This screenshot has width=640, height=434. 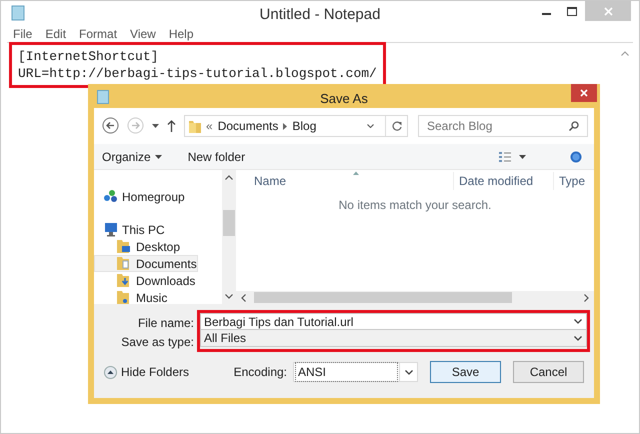 What do you see at coordinates (18, 13) in the screenshot?
I see `notepad-icon` at bounding box center [18, 13].